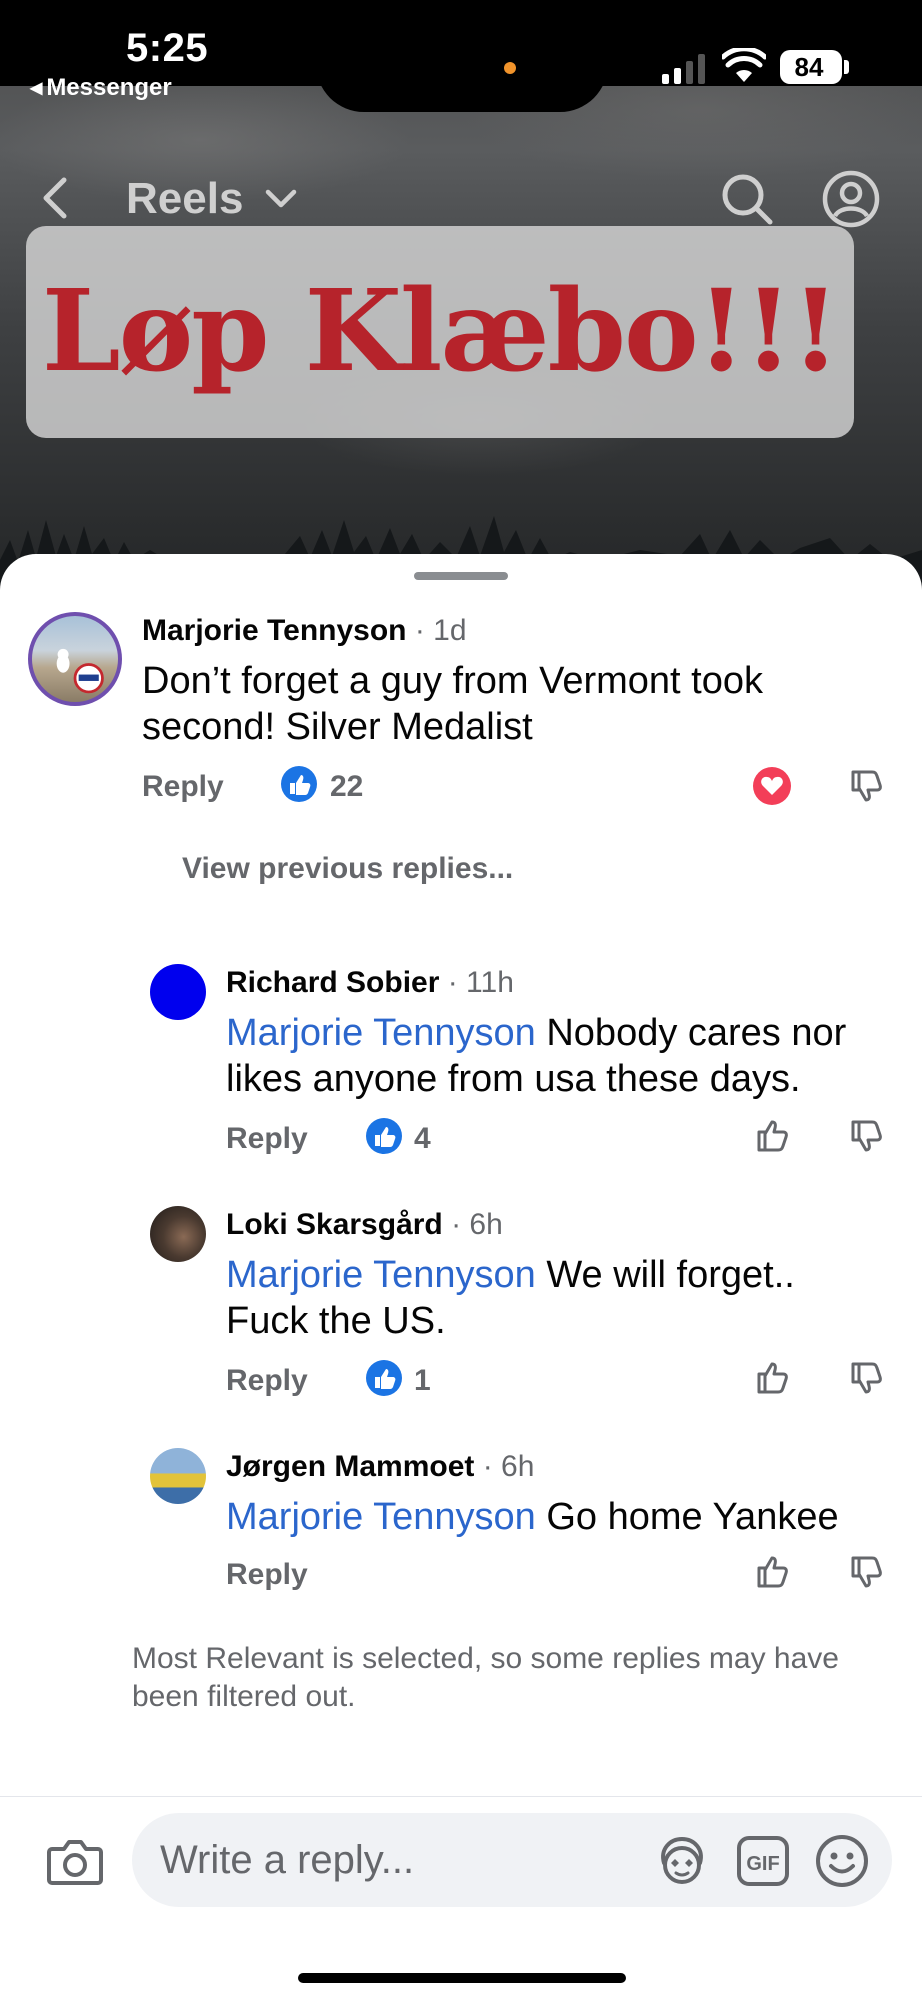 This screenshot has width=922, height=2000. I want to click on status-time: 5:25, so click(167, 48).